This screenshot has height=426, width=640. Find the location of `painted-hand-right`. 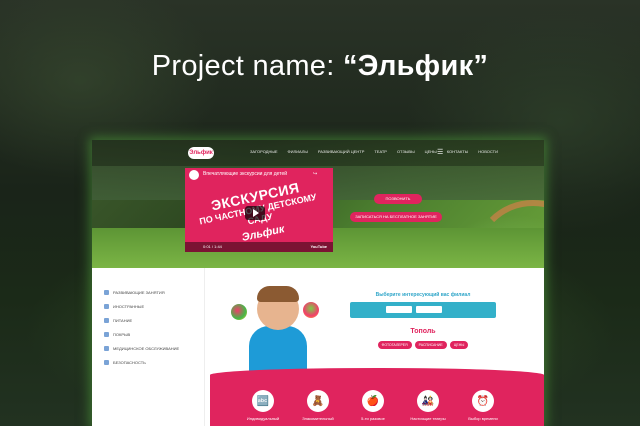

painted-hand-right is located at coordinates (311, 310).